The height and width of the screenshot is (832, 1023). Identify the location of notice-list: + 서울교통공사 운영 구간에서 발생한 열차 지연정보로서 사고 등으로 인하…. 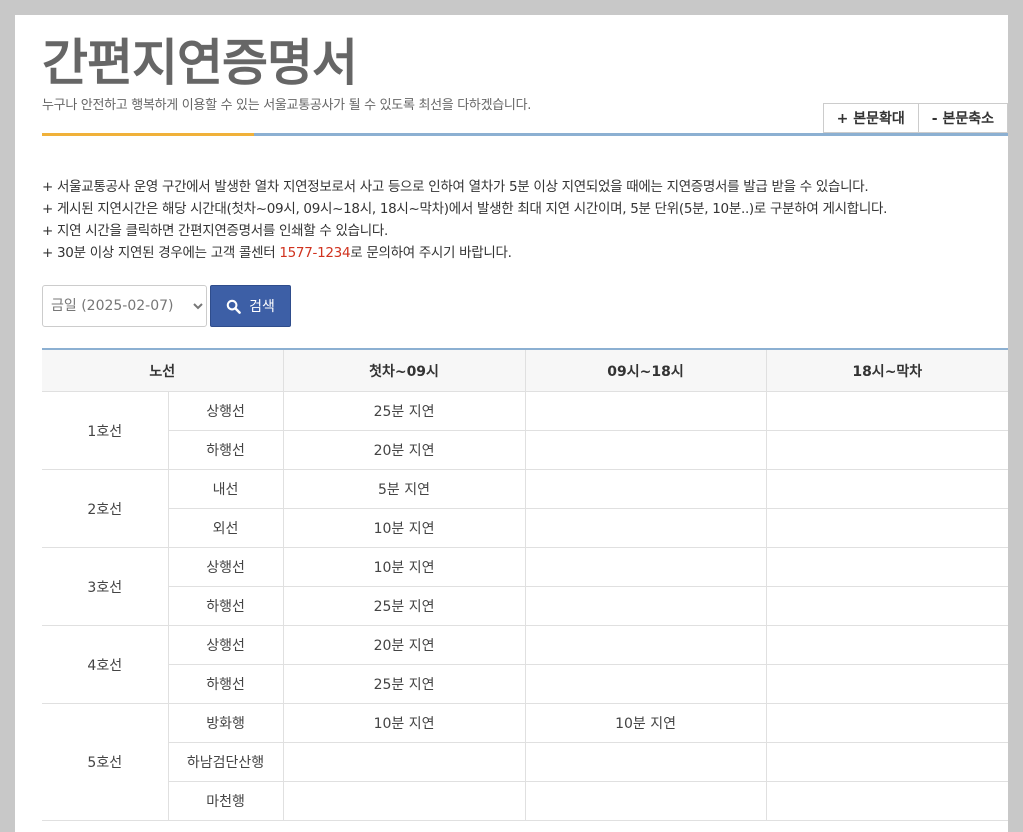
(464, 220).